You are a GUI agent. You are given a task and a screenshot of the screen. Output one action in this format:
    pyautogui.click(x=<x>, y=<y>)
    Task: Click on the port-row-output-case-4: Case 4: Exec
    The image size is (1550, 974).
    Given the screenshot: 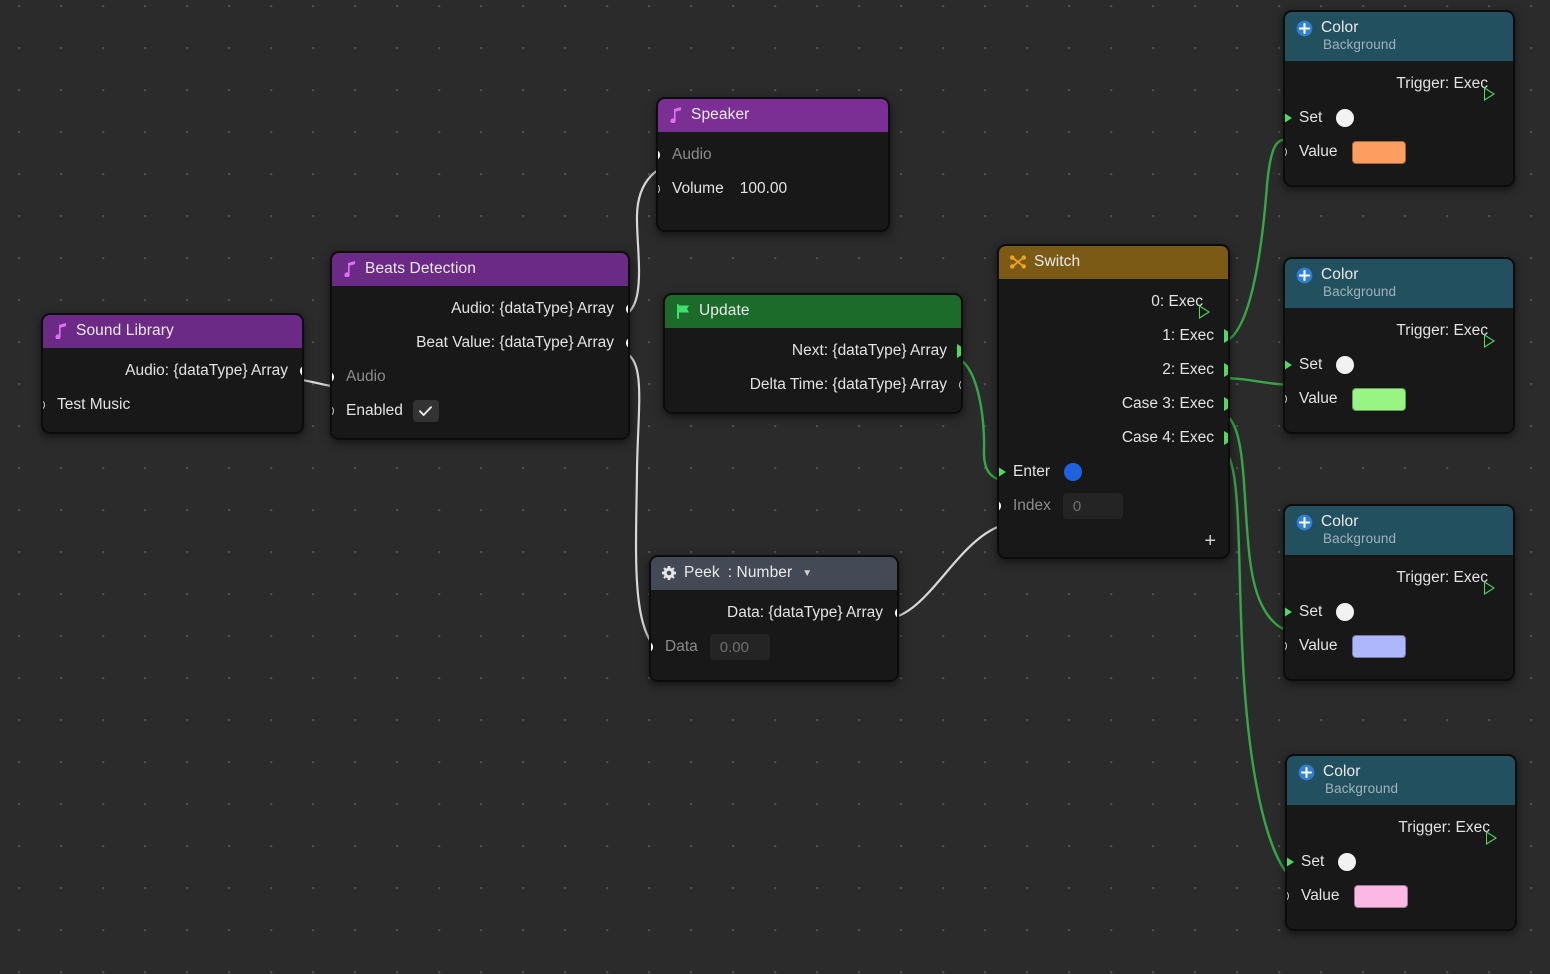 What is the action you would take?
    pyautogui.click(x=1113, y=438)
    